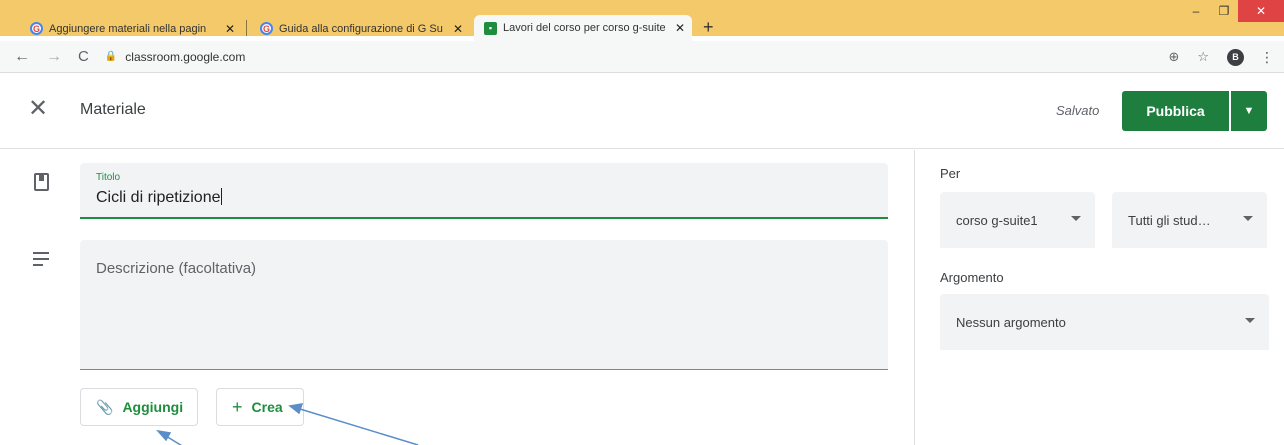  What do you see at coordinates (296, 409) in the screenshot?
I see `annotation-arrowhead-create` at bounding box center [296, 409].